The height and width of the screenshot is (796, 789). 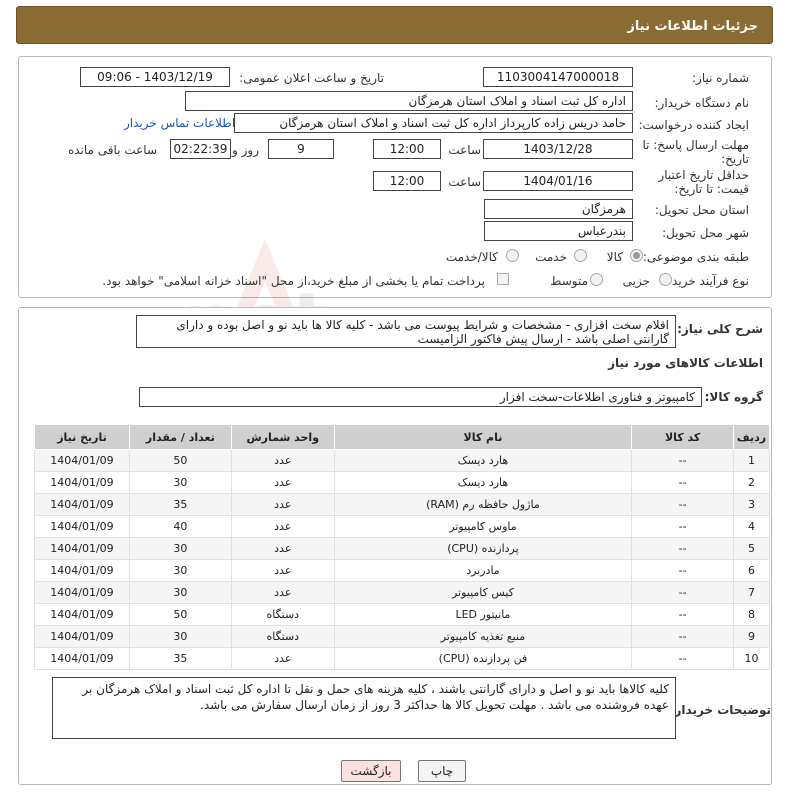 What do you see at coordinates (82, 437) in the screenshot?
I see `col-header-date: تاریخ نیاز` at bounding box center [82, 437].